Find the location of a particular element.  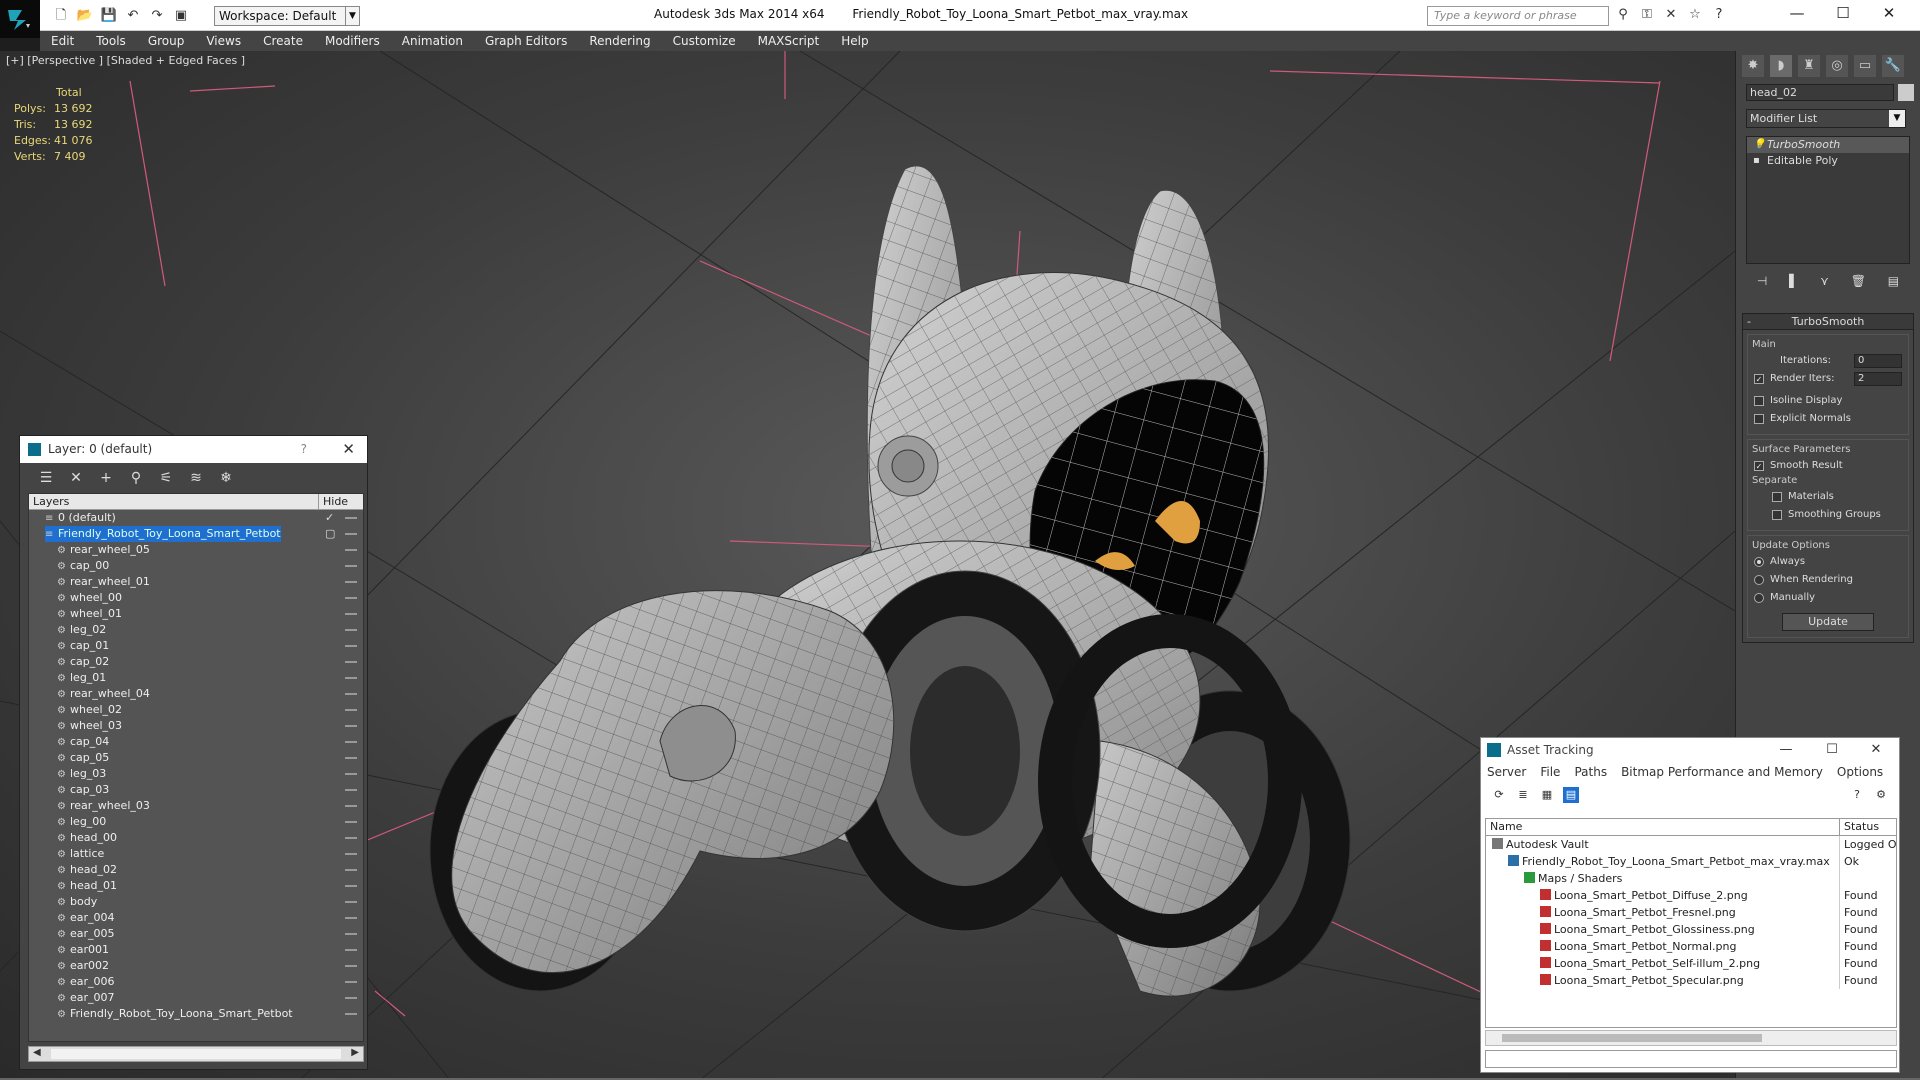

layer-row: ⚙ cap_04 is located at coordinates (196, 742).